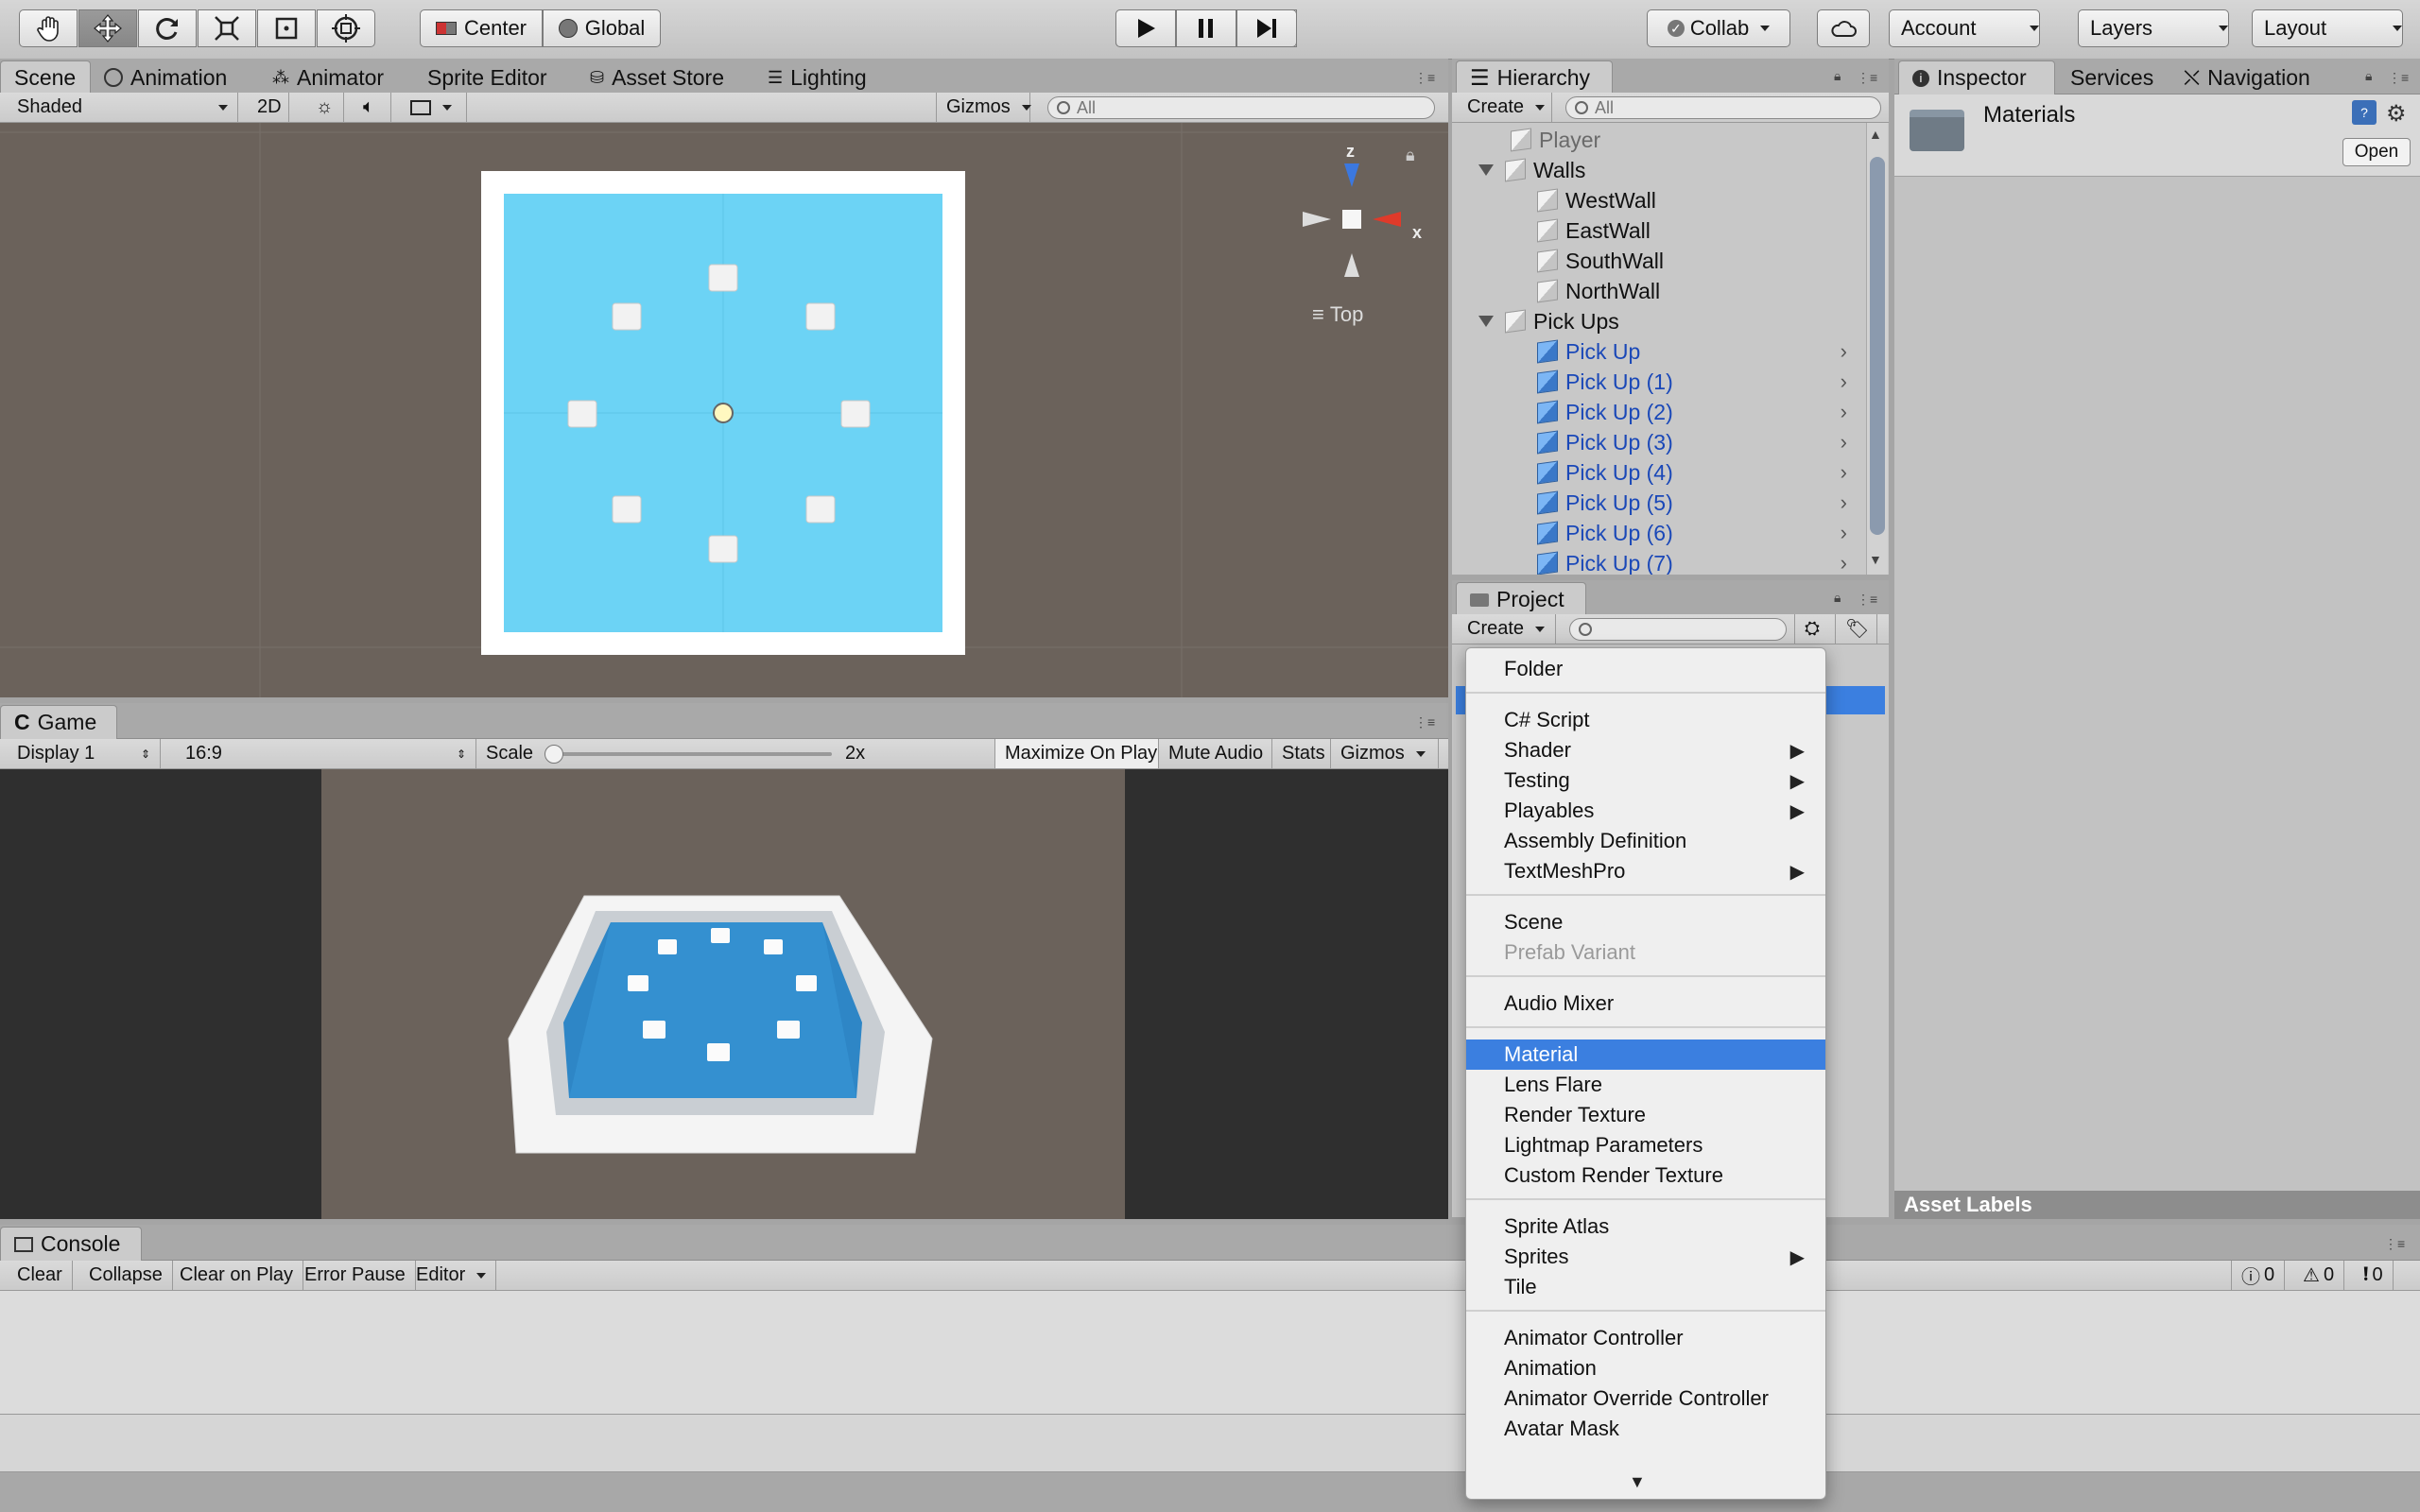 The height and width of the screenshot is (1512, 2420). Describe the element at coordinates (1645, 1398) in the screenshot. I see `menu-item-animator-override-controller: Animator Override Controller` at that location.